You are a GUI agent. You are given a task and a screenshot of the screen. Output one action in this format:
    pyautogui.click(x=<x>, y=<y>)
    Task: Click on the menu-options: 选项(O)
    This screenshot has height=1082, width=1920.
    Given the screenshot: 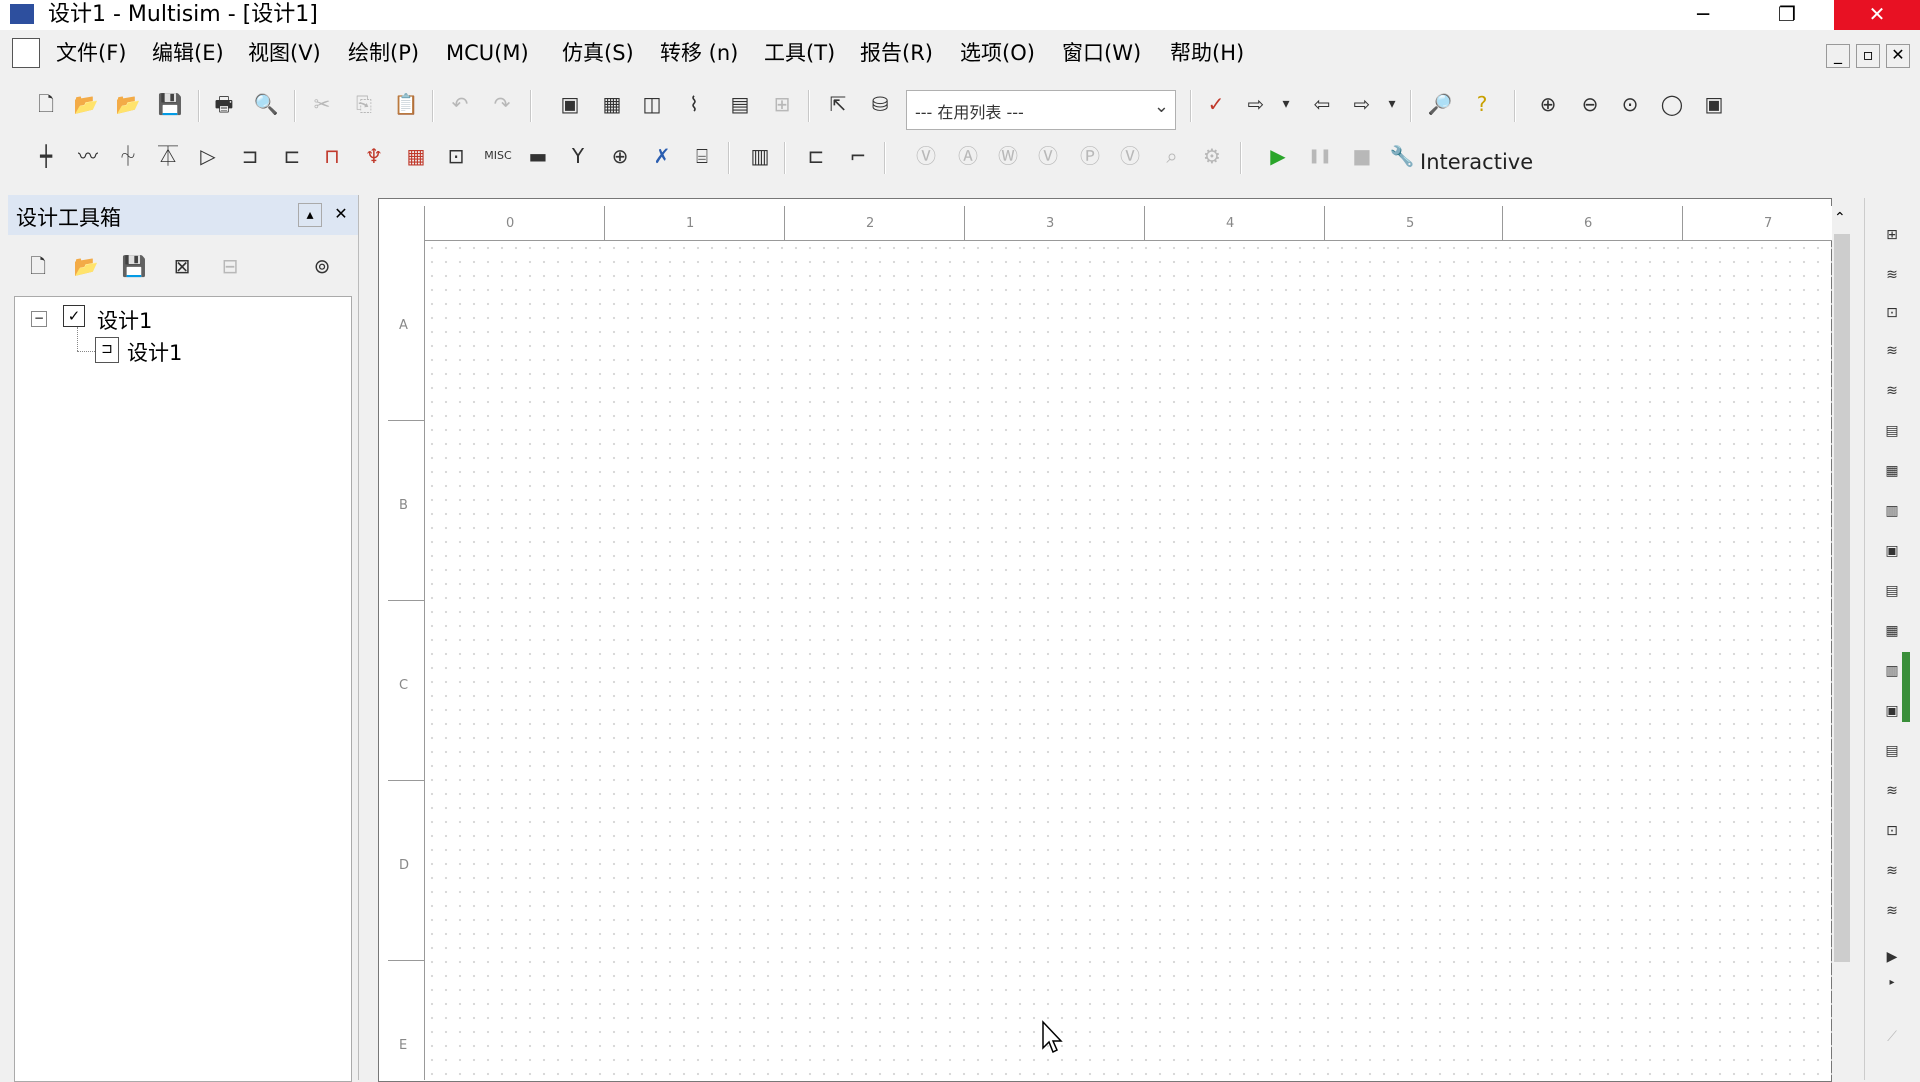 What is the action you would take?
    pyautogui.click(x=997, y=53)
    